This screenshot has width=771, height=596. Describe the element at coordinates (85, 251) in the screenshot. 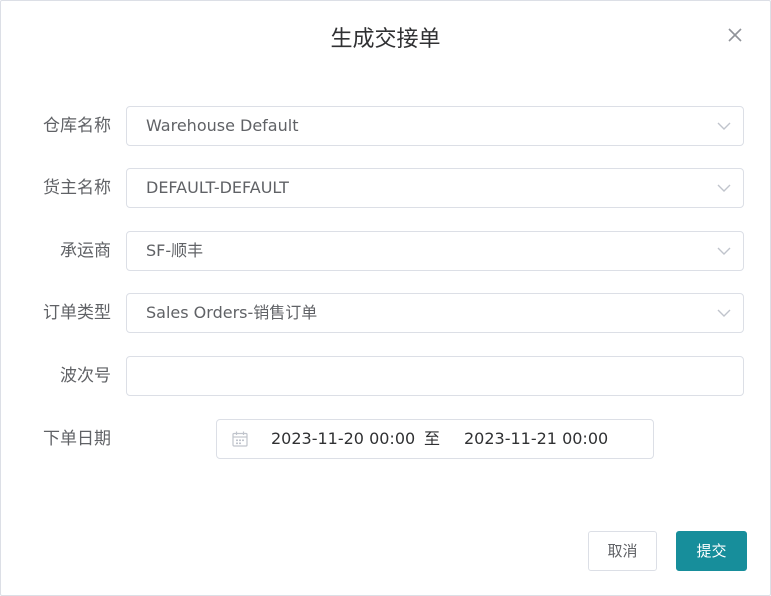

I see `carrier-label: 承运商` at that location.